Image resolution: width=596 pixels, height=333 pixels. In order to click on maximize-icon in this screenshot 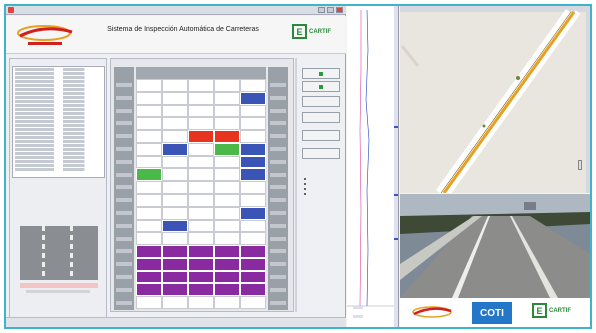, I will do `click(330, 10)`.